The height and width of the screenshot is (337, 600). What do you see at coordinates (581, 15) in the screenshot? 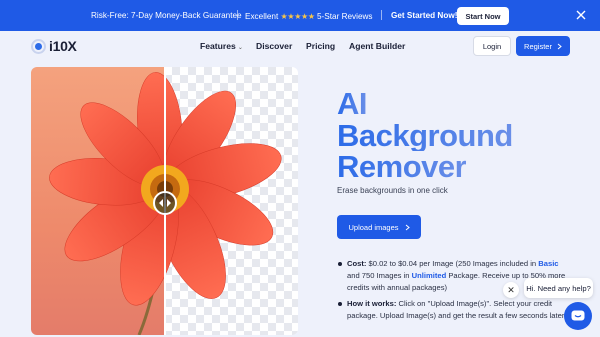
I see `close-icon` at bounding box center [581, 15].